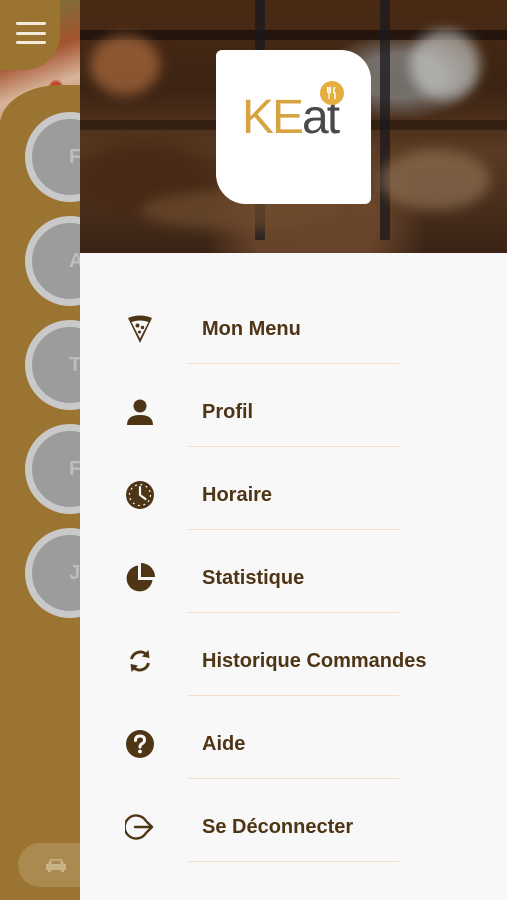 The height and width of the screenshot is (900, 507). Describe the element at coordinates (224, 744) in the screenshot. I see `menu-item-label: Aide` at that location.